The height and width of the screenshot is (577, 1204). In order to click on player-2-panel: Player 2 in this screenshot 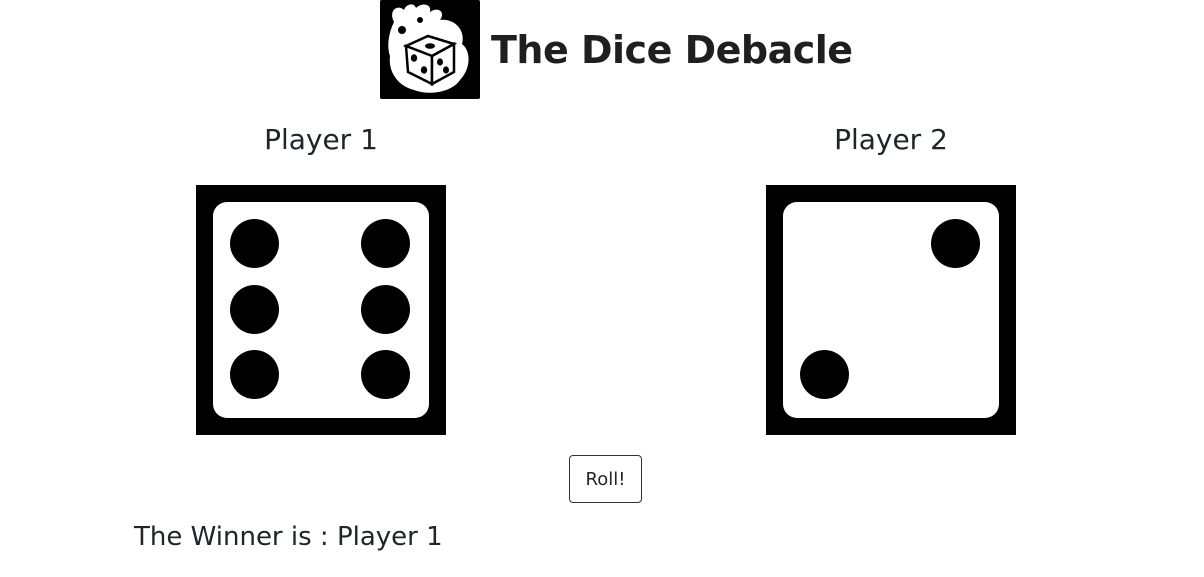, I will do `click(891, 277)`.